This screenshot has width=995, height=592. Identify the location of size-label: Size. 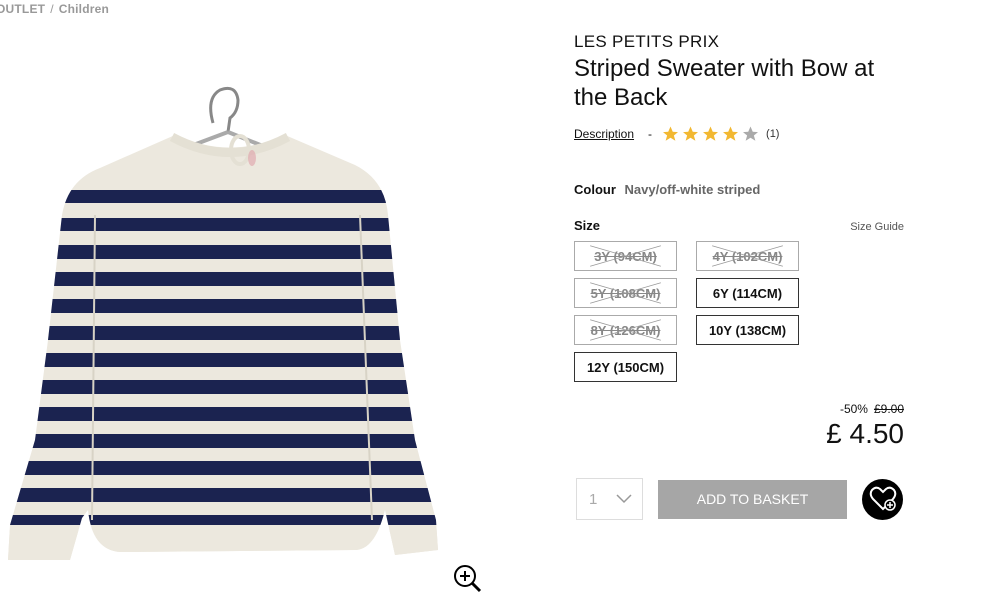
(587, 225).